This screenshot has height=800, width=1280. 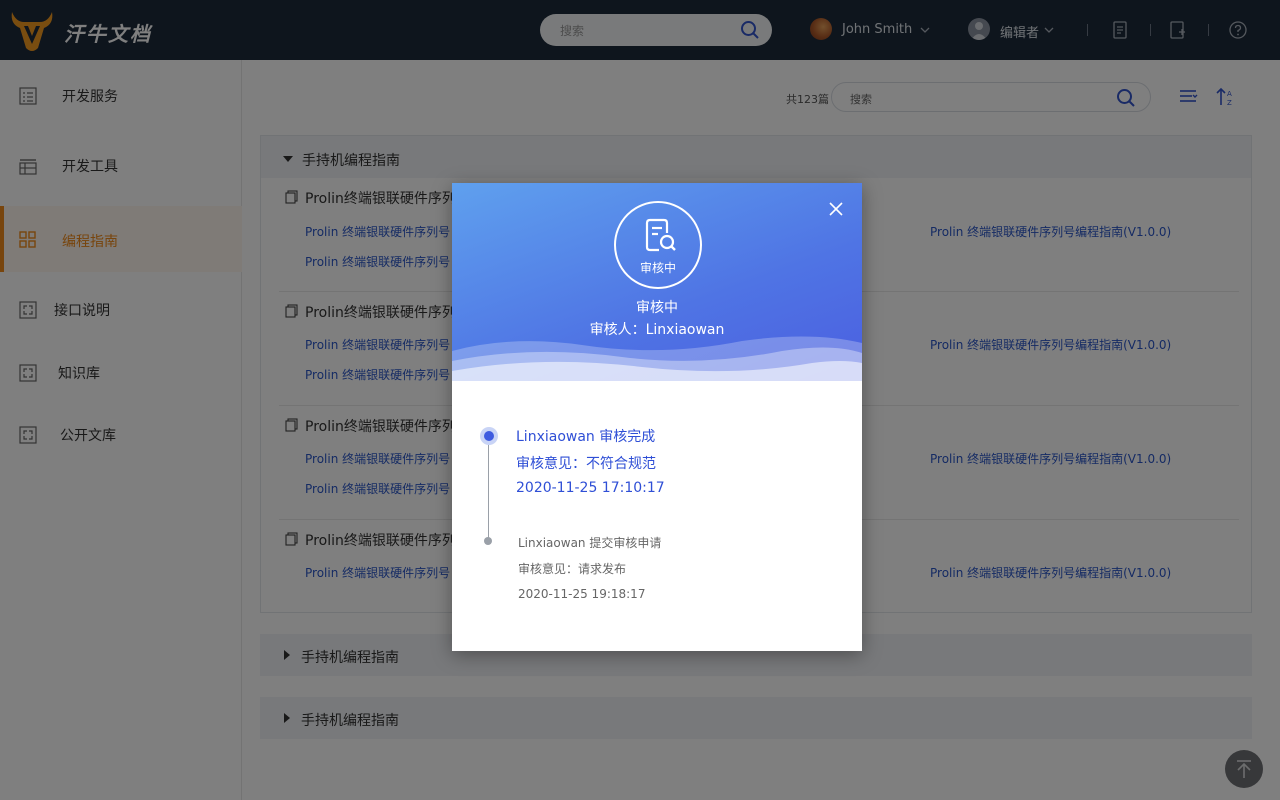 I want to click on timeline-entry-comment: 审核意见：请求发布, so click(x=572, y=569).